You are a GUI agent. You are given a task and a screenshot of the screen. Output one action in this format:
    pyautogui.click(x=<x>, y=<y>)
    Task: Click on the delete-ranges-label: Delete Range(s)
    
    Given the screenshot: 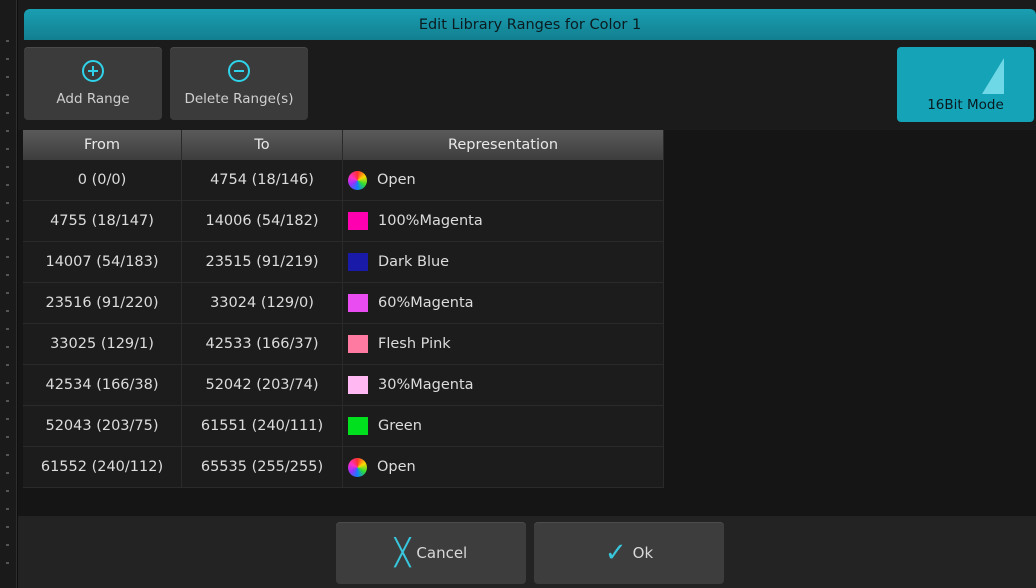 What is the action you would take?
    pyautogui.click(x=239, y=99)
    